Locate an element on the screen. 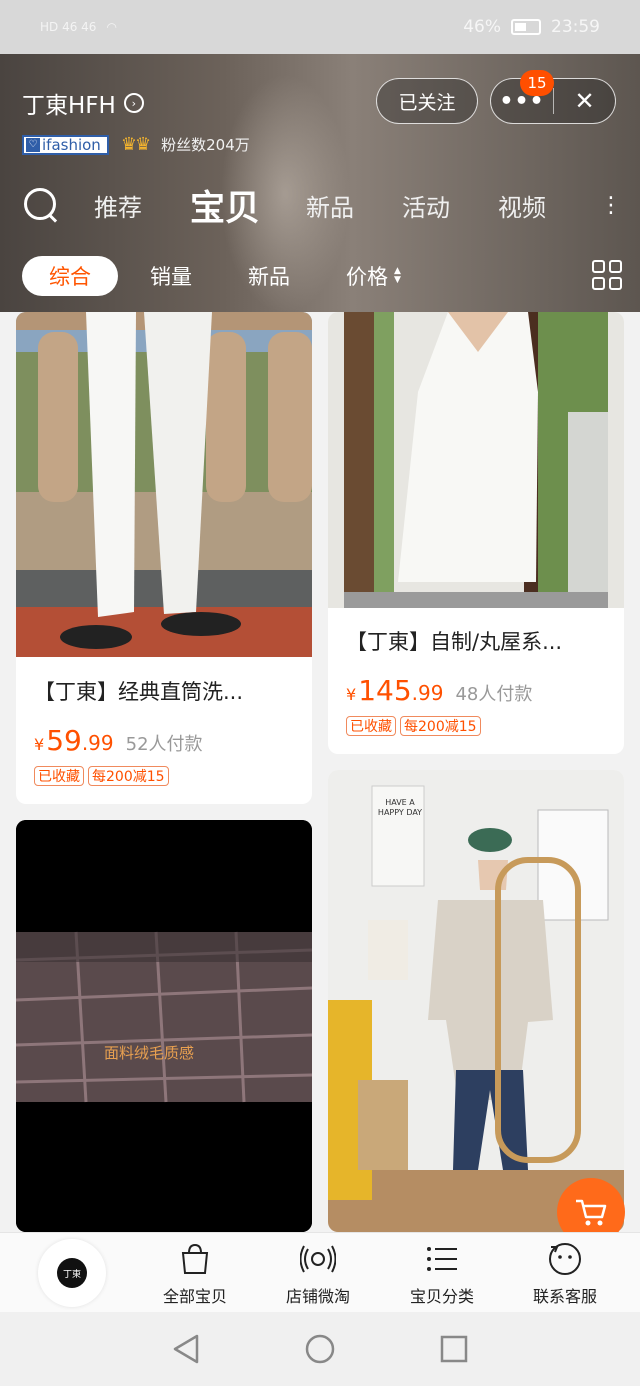  search-icon is located at coordinates (41, 205).